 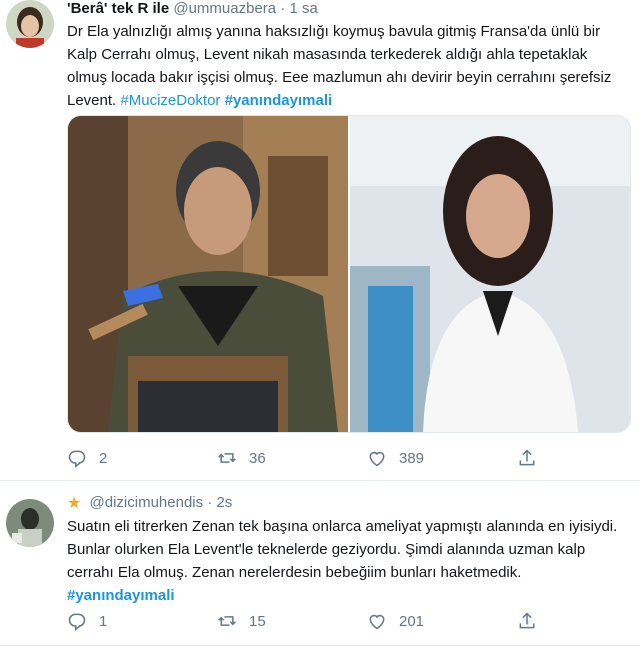 What do you see at coordinates (87, 621) in the screenshot?
I see `reply-button: 1` at bounding box center [87, 621].